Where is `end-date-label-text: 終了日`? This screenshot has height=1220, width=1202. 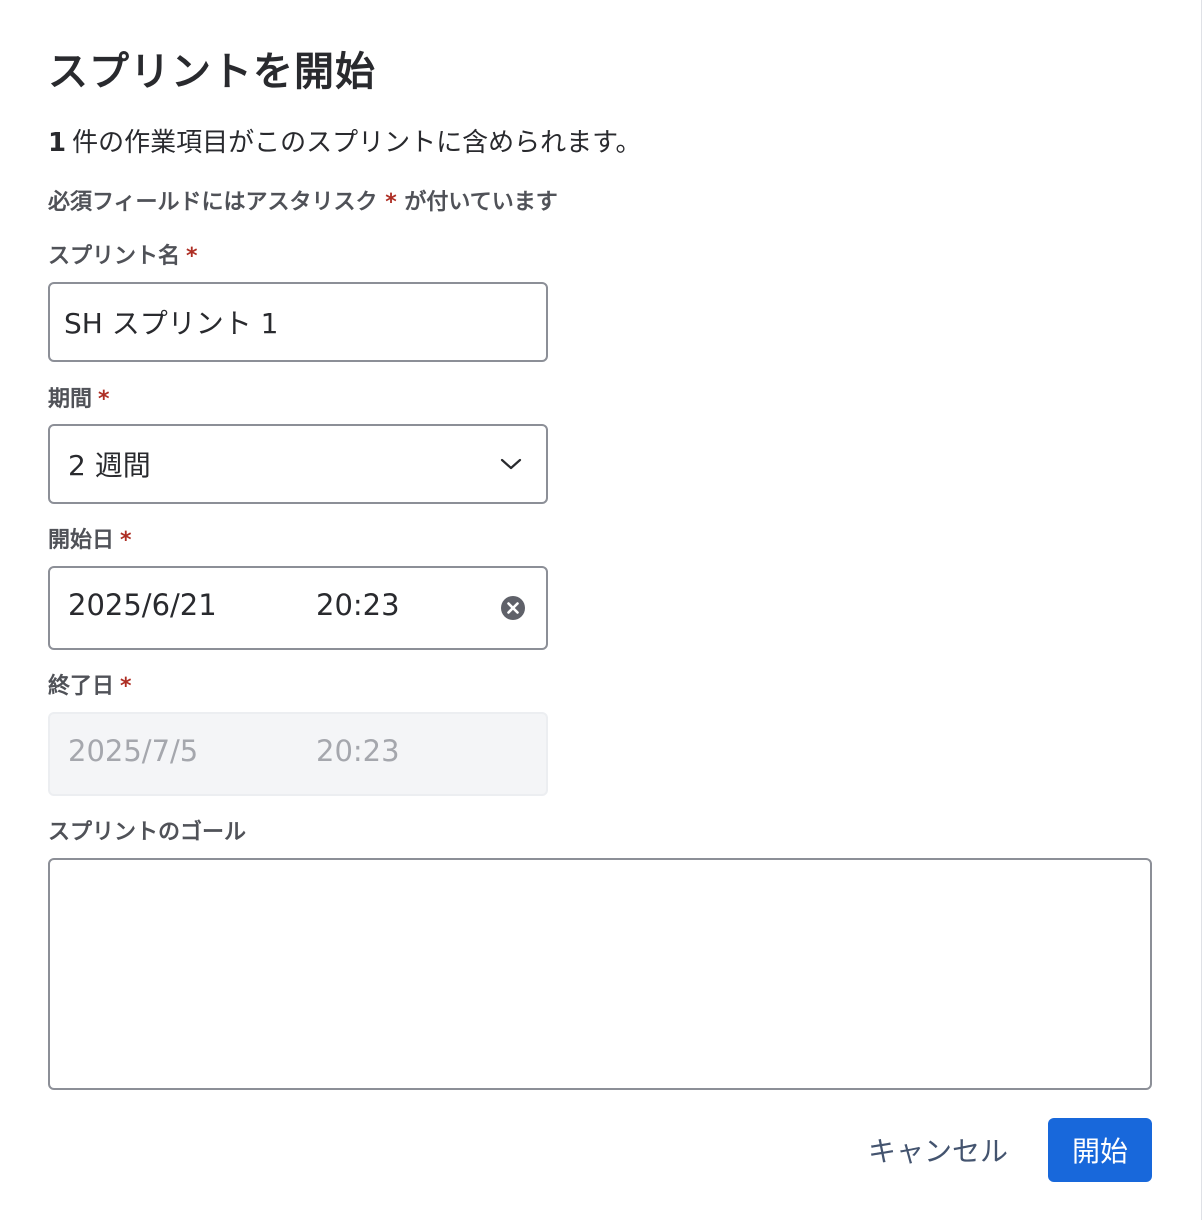
end-date-label-text: 終了日 is located at coordinates (81, 686).